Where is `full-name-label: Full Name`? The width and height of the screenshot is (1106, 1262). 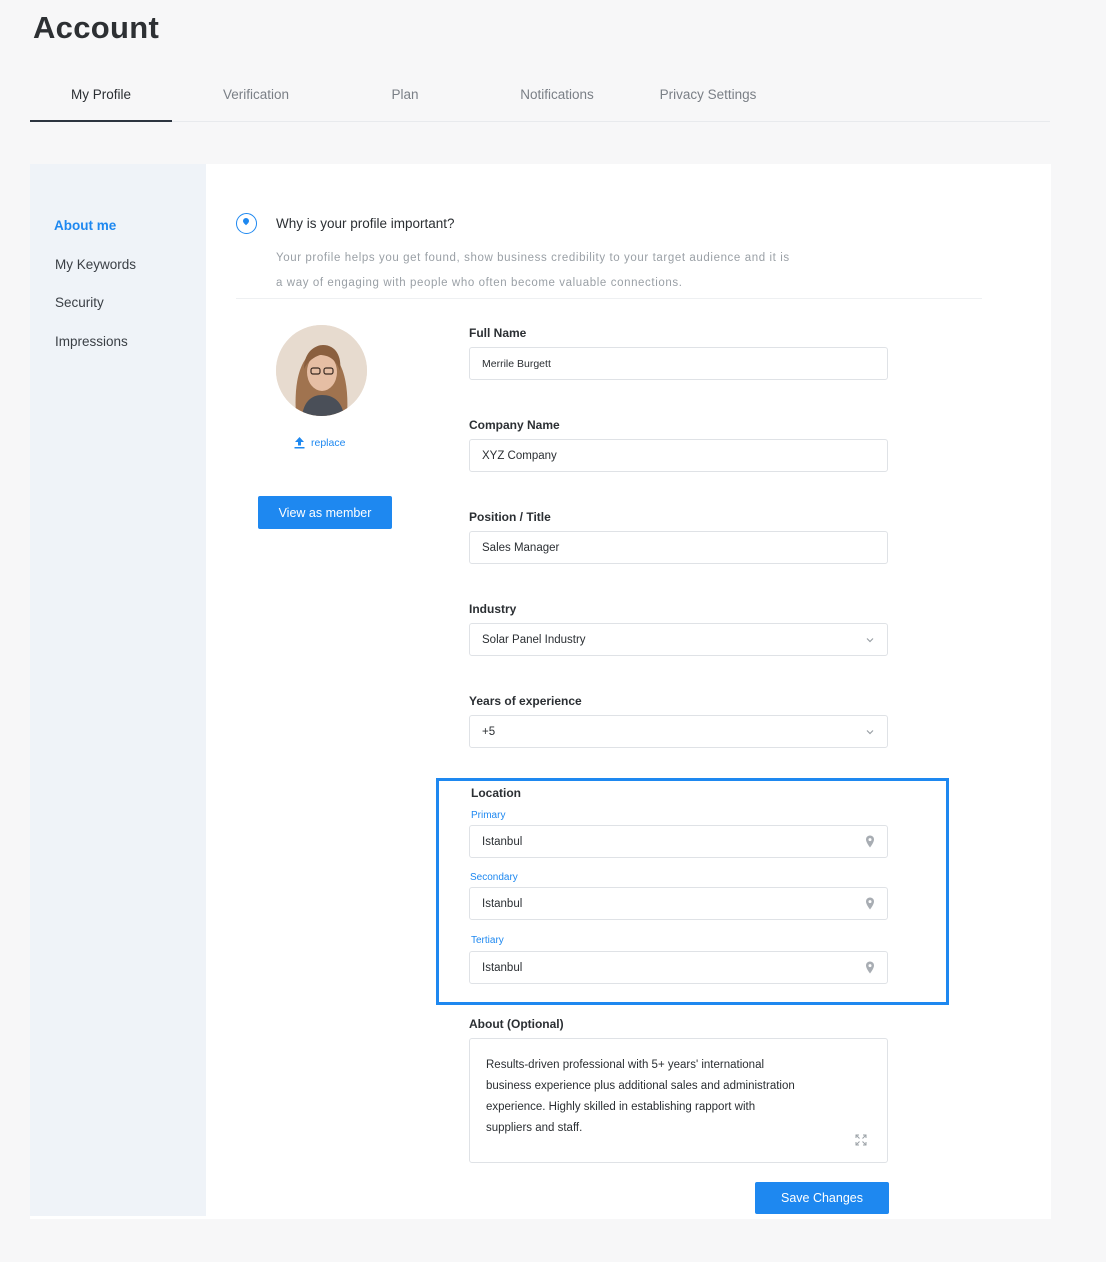 full-name-label: Full Name is located at coordinates (498, 333).